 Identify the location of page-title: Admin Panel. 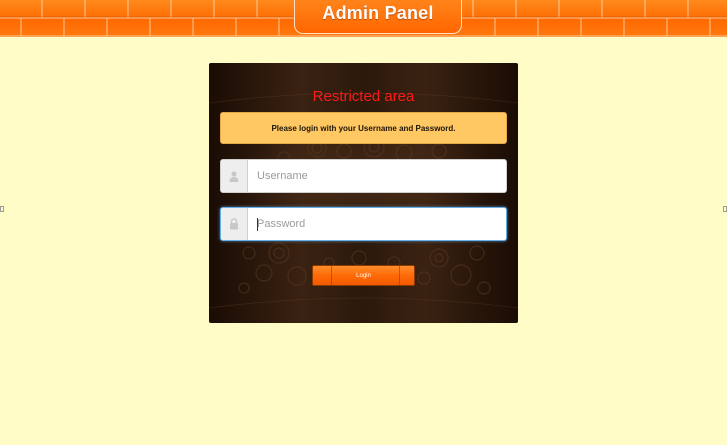
(378, 13).